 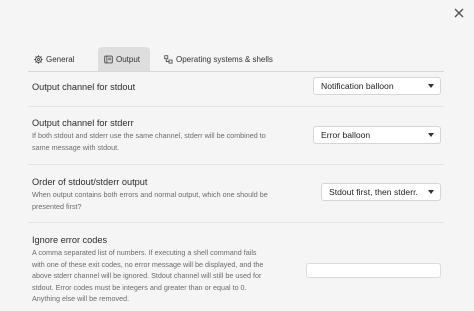 I want to click on tab-general-label: General, so click(x=60, y=59).